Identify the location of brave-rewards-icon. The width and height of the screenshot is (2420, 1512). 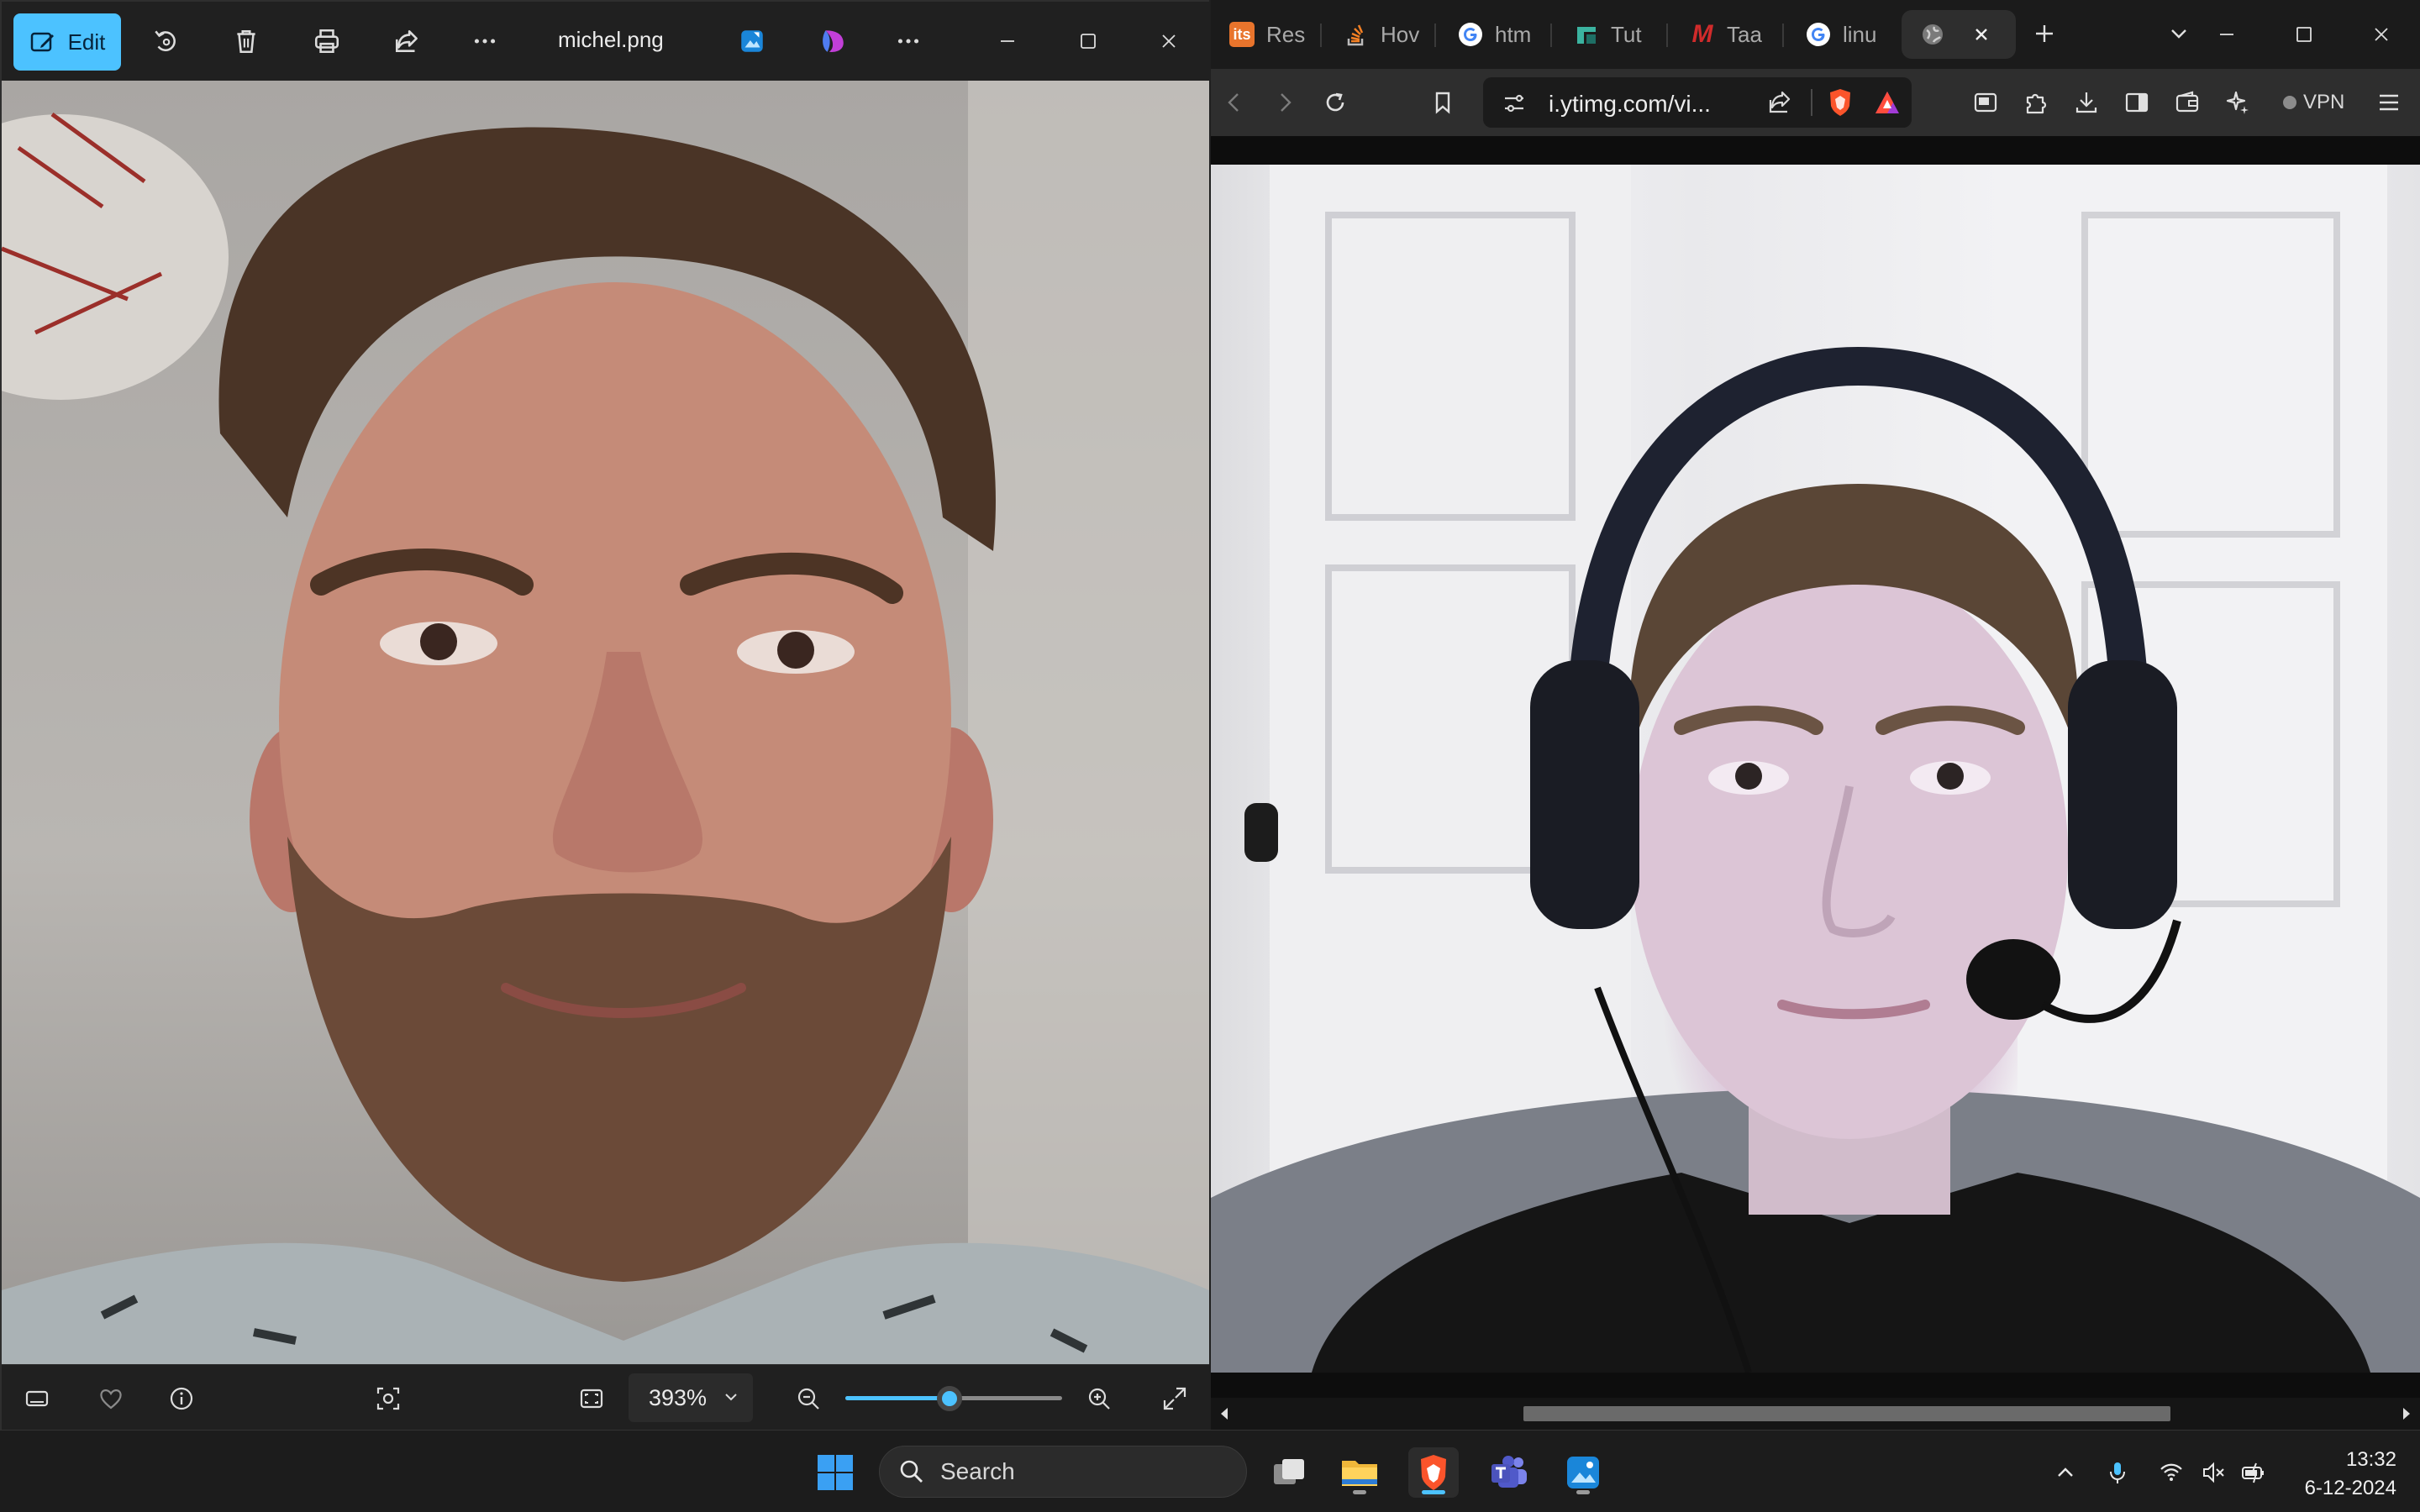
(1887, 102).